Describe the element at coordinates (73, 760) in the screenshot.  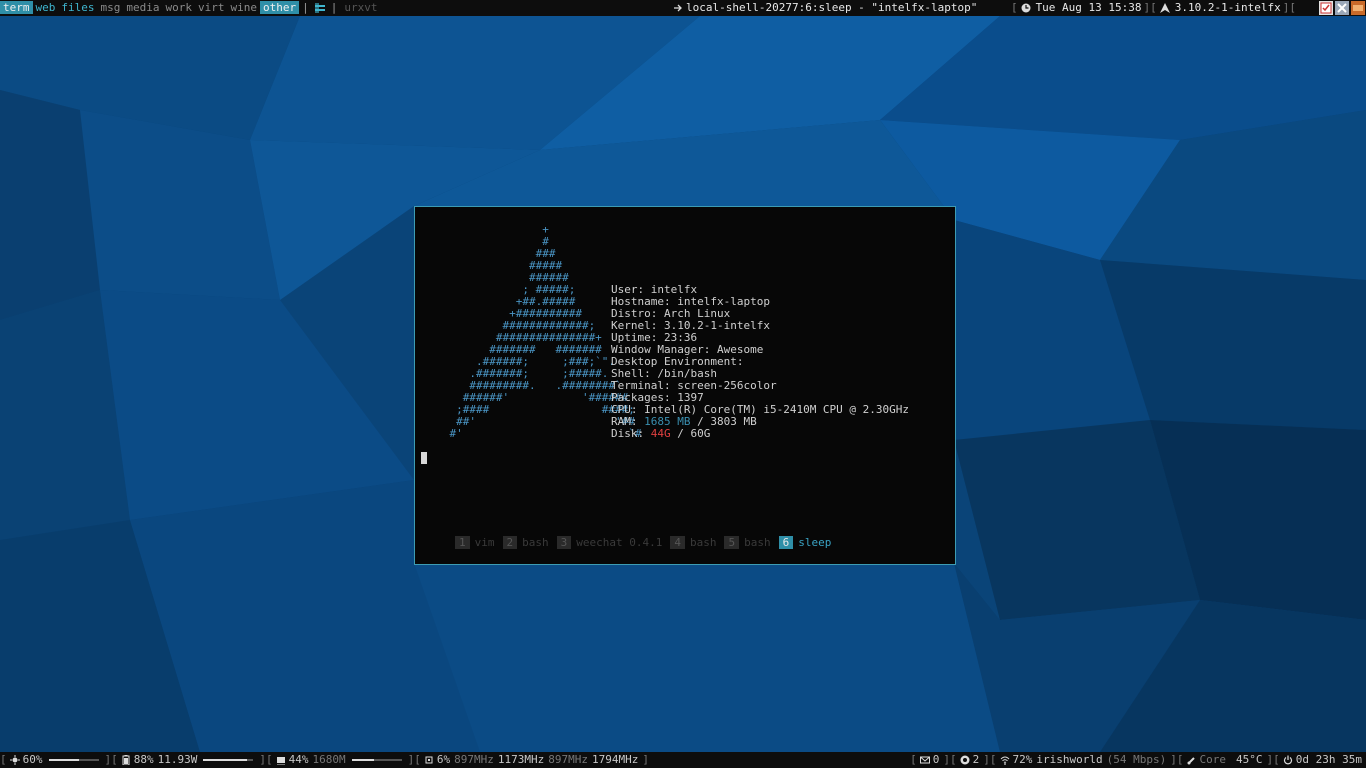
I see `brightness-slider` at that location.